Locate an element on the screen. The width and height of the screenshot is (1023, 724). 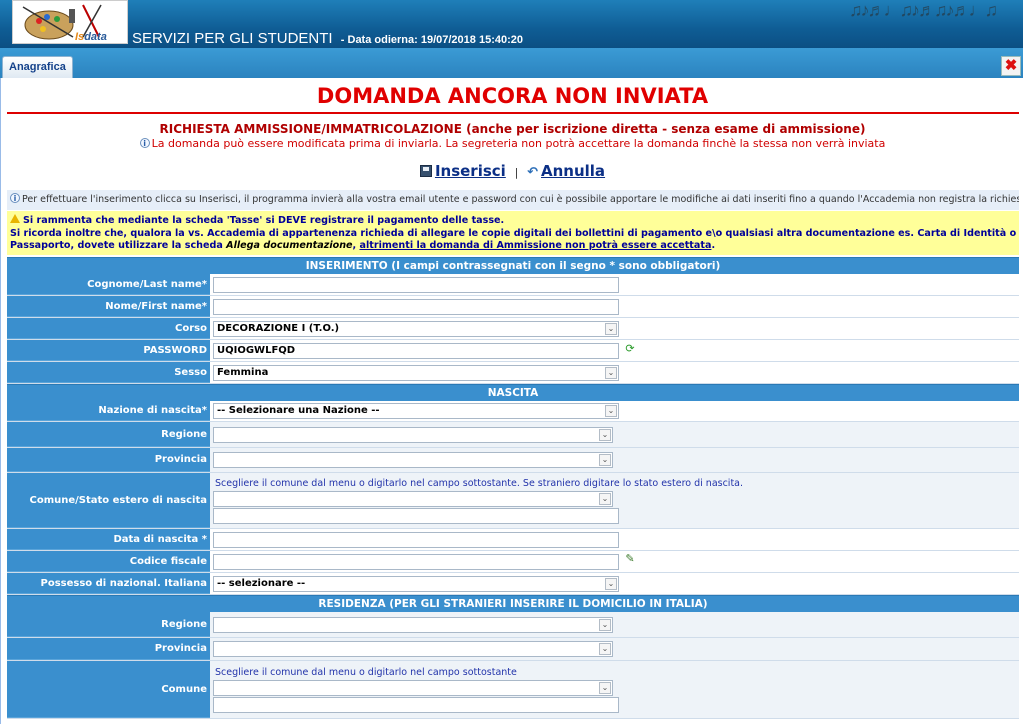
form-actions: Inserisci | ↶ Annulla is located at coordinates (512, 171).